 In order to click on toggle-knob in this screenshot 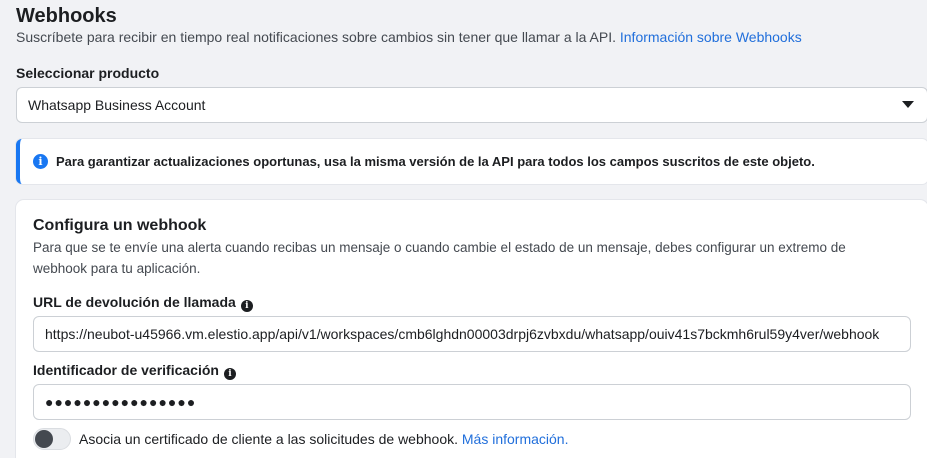, I will do `click(44, 439)`.